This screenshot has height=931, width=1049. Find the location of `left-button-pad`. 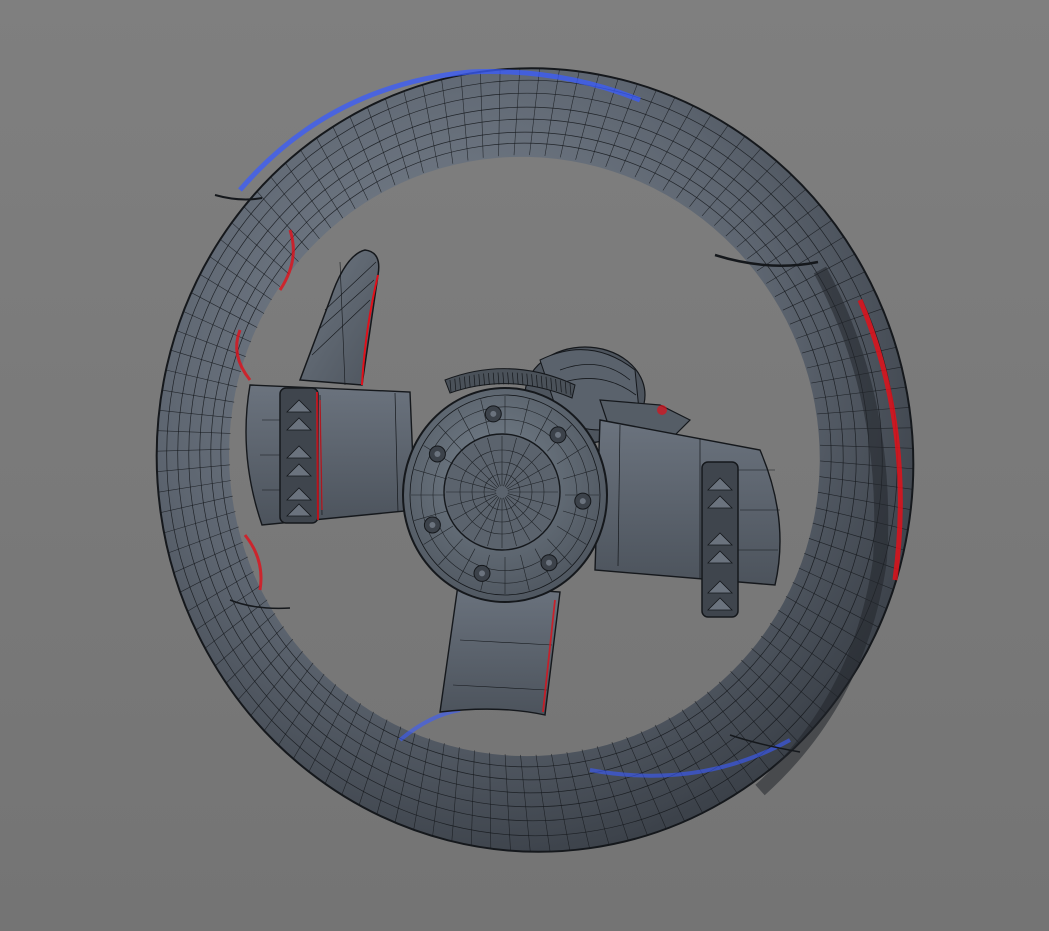

left-button-pad is located at coordinates (299, 455).